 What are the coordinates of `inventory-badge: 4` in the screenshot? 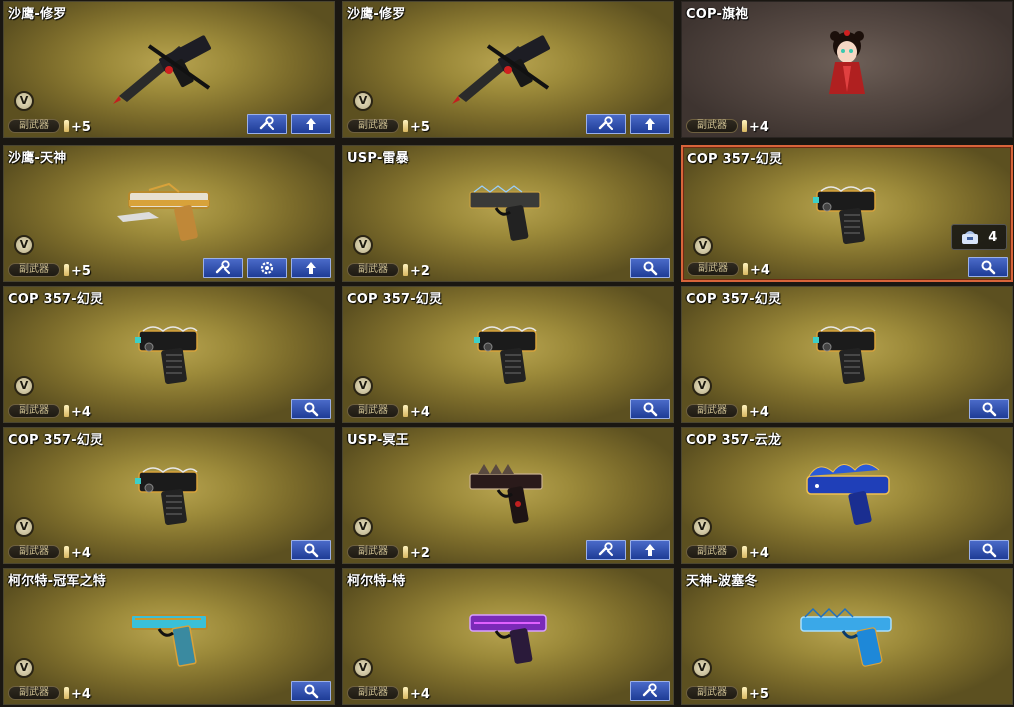 It's located at (979, 237).